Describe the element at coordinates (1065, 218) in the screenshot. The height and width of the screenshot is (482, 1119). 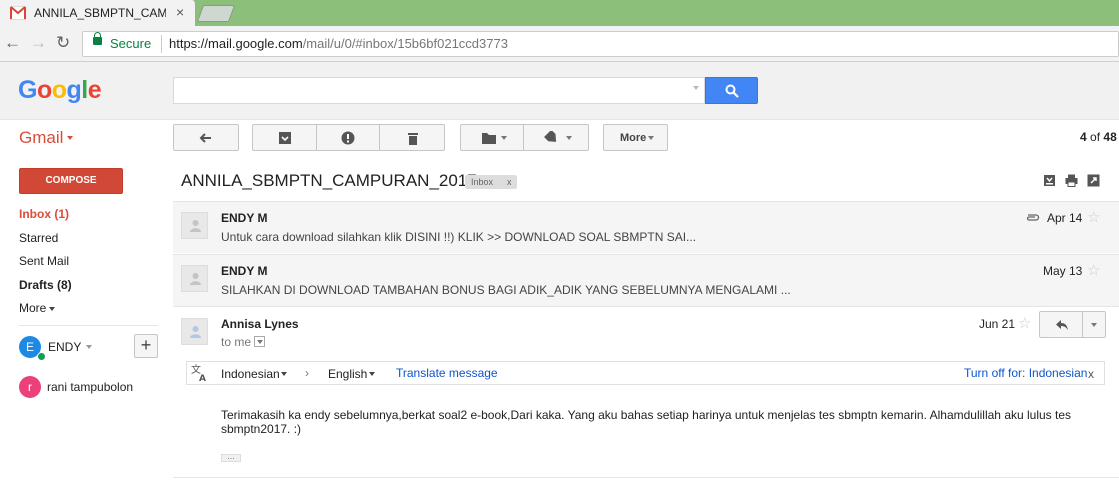
I see `message-date: Apr 14` at that location.